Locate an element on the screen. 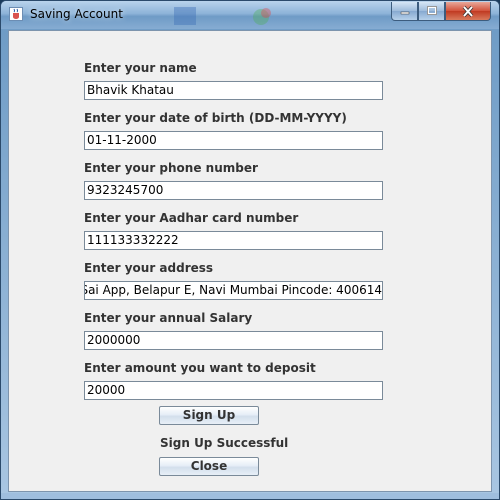 The height and width of the screenshot is (500, 500). name-field: Bhavik Khatau is located at coordinates (233, 90).